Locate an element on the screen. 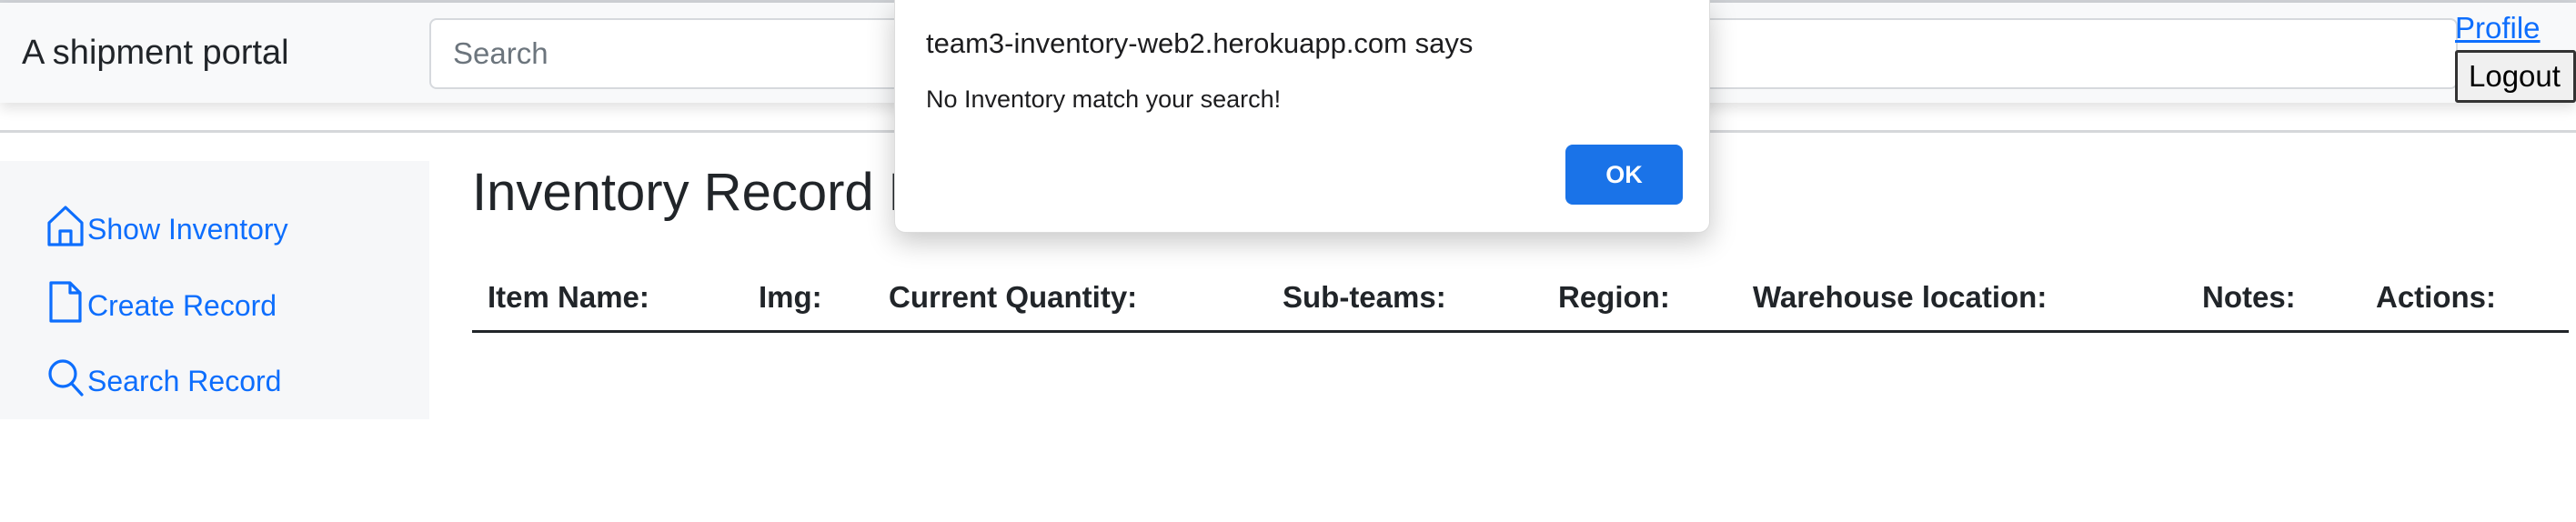 The height and width of the screenshot is (522, 2576). column-header-region: Region: is located at coordinates (1614, 297).